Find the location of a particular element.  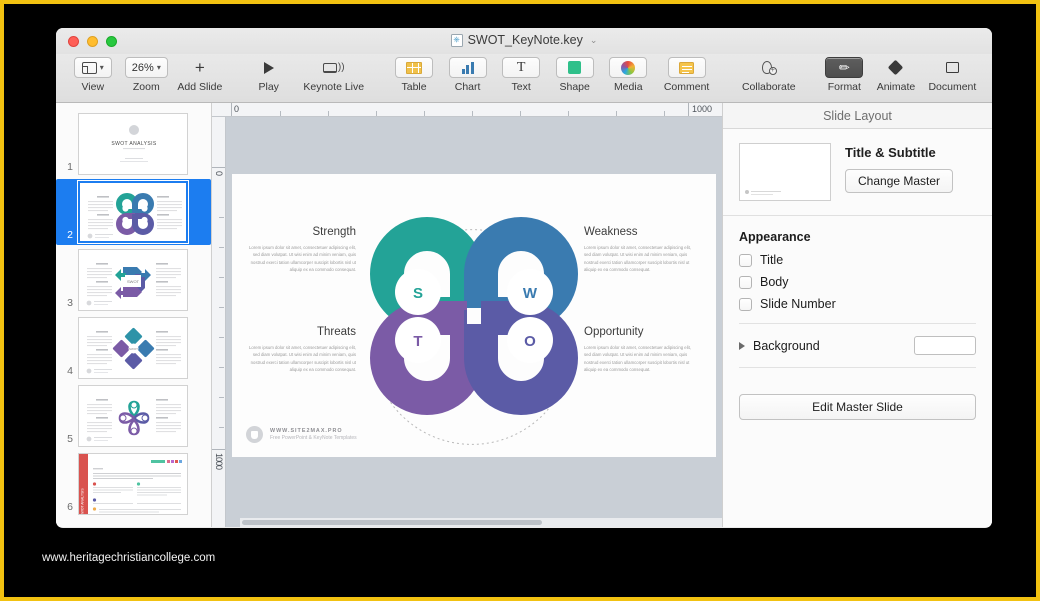

toolbar-chart-button: Chart is located at coordinates (468, 75).